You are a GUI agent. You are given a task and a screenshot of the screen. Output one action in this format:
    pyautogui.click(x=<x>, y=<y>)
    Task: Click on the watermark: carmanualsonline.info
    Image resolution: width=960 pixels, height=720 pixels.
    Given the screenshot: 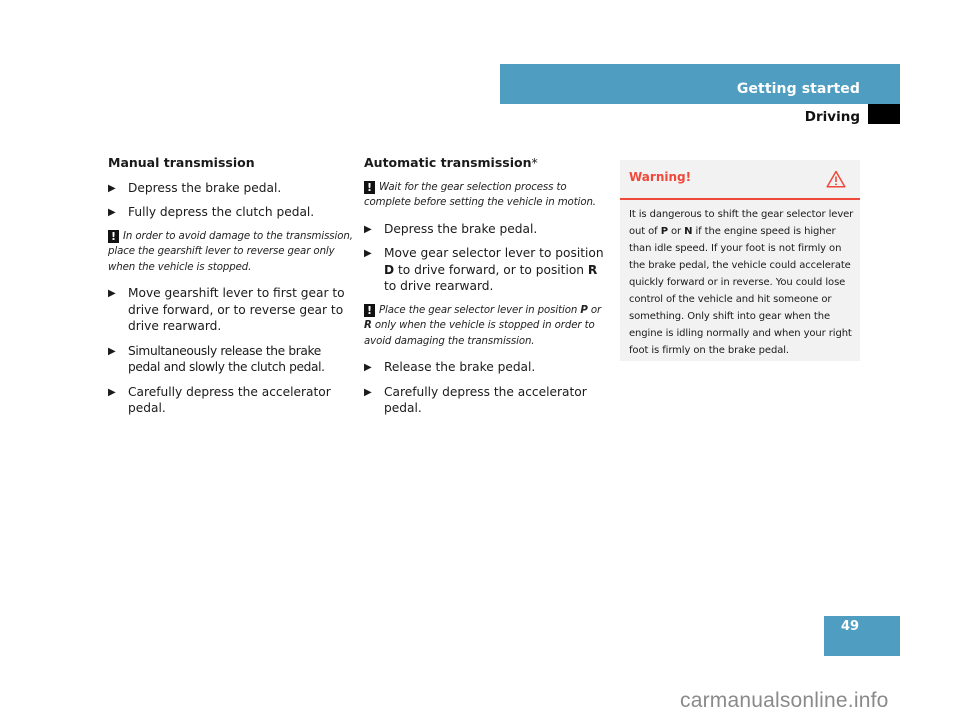 What is the action you would take?
    pyautogui.click(x=784, y=700)
    